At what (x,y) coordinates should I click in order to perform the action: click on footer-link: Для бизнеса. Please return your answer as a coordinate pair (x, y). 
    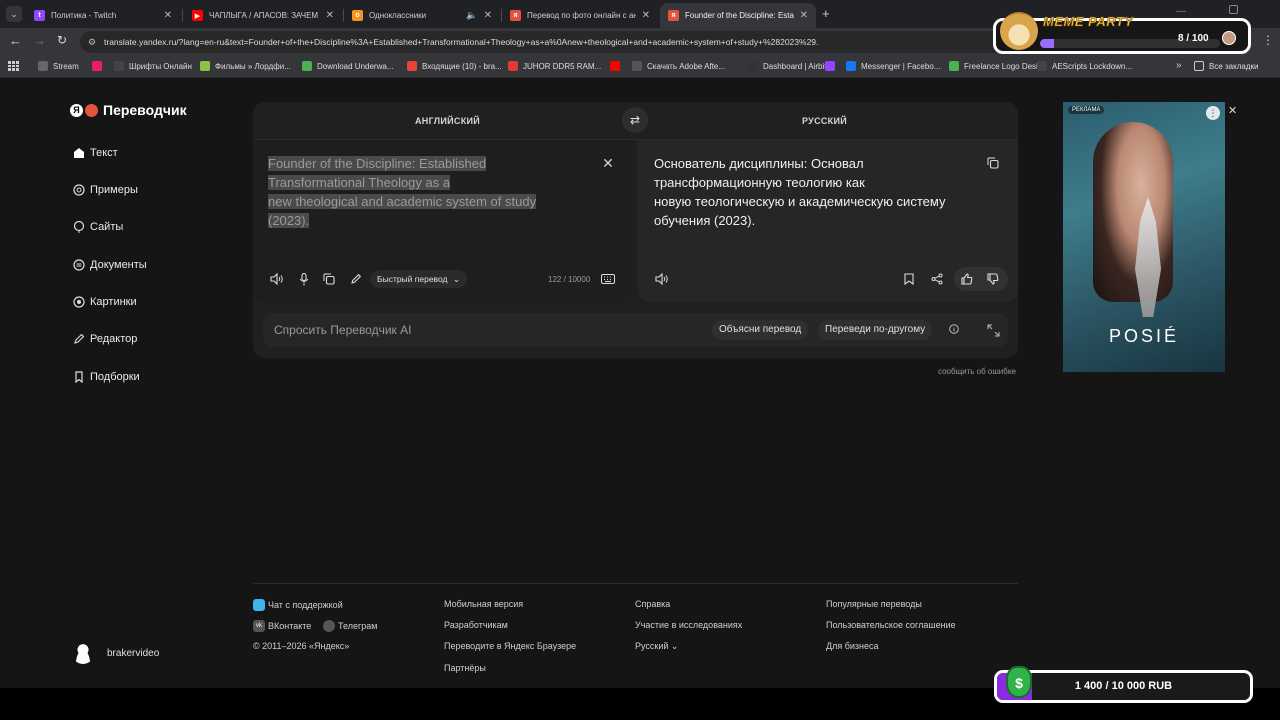
    Looking at the image, I should click on (852, 646).